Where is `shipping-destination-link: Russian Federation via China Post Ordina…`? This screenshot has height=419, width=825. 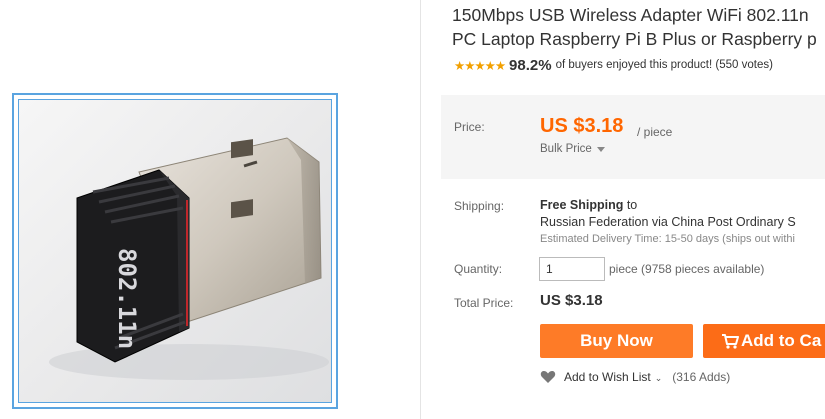
shipping-destination-link: Russian Federation via China Post Ordina… is located at coordinates (682, 222).